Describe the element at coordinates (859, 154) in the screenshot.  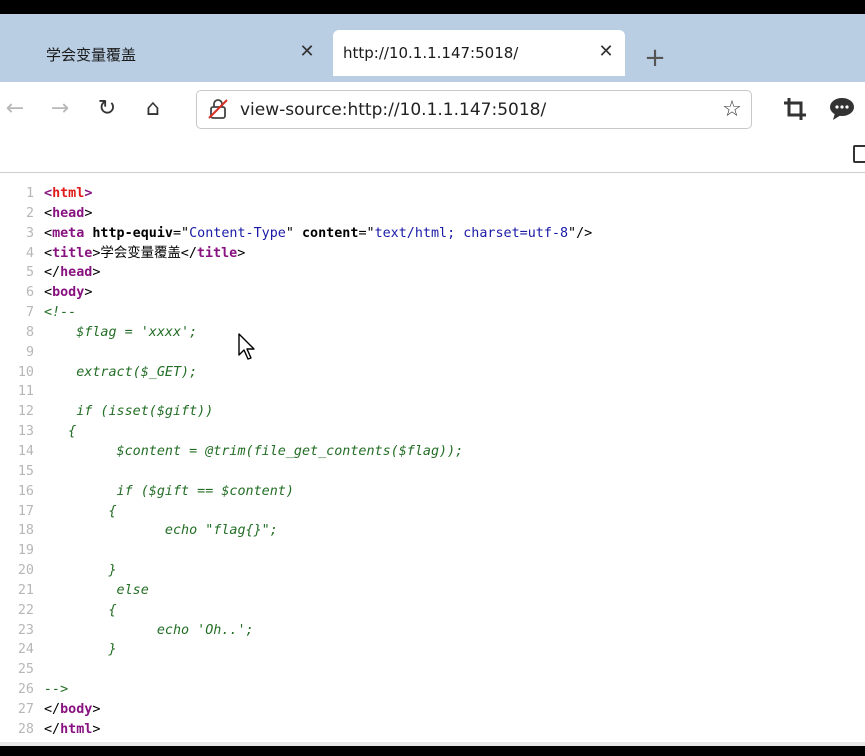
I see `sidebar-icon` at that location.